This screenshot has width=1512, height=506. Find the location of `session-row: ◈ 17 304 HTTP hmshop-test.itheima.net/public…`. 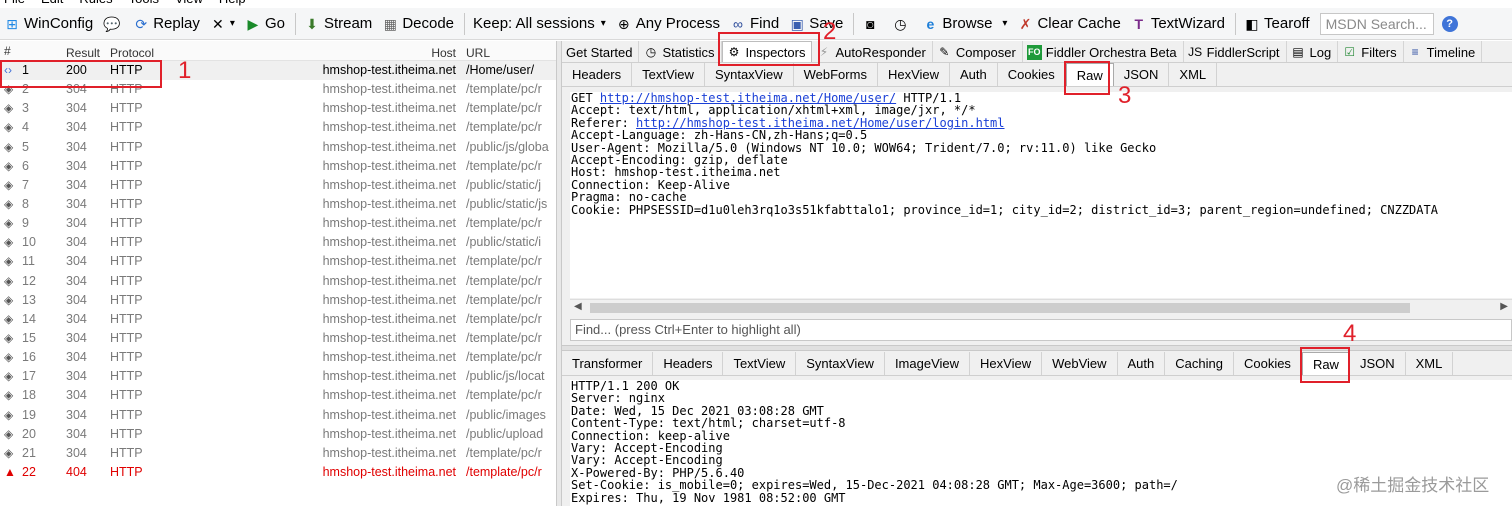

session-row: ◈ 17 304 HTTP hmshop-test.itheima.net/public… is located at coordinates (278, 376).